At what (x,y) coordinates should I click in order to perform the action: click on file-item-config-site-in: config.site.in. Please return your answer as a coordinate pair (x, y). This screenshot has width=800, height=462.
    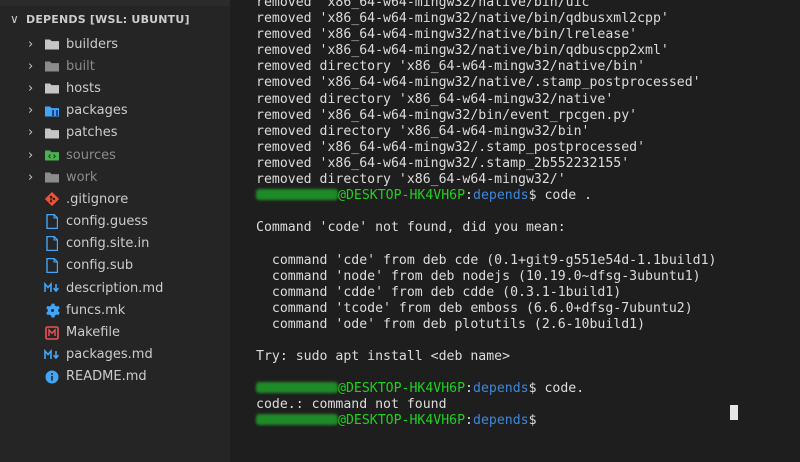
    Looking at the image, I should click on (115, 244).